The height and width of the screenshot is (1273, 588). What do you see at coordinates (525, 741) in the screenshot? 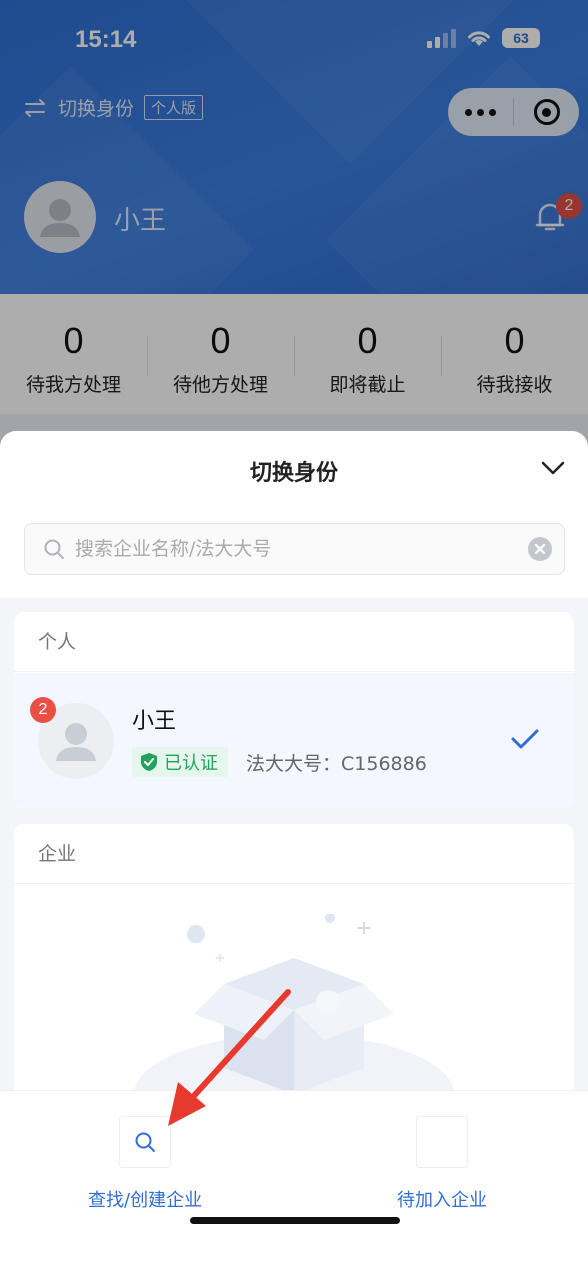
I see `check-icon` at bounding box center [525, 741].